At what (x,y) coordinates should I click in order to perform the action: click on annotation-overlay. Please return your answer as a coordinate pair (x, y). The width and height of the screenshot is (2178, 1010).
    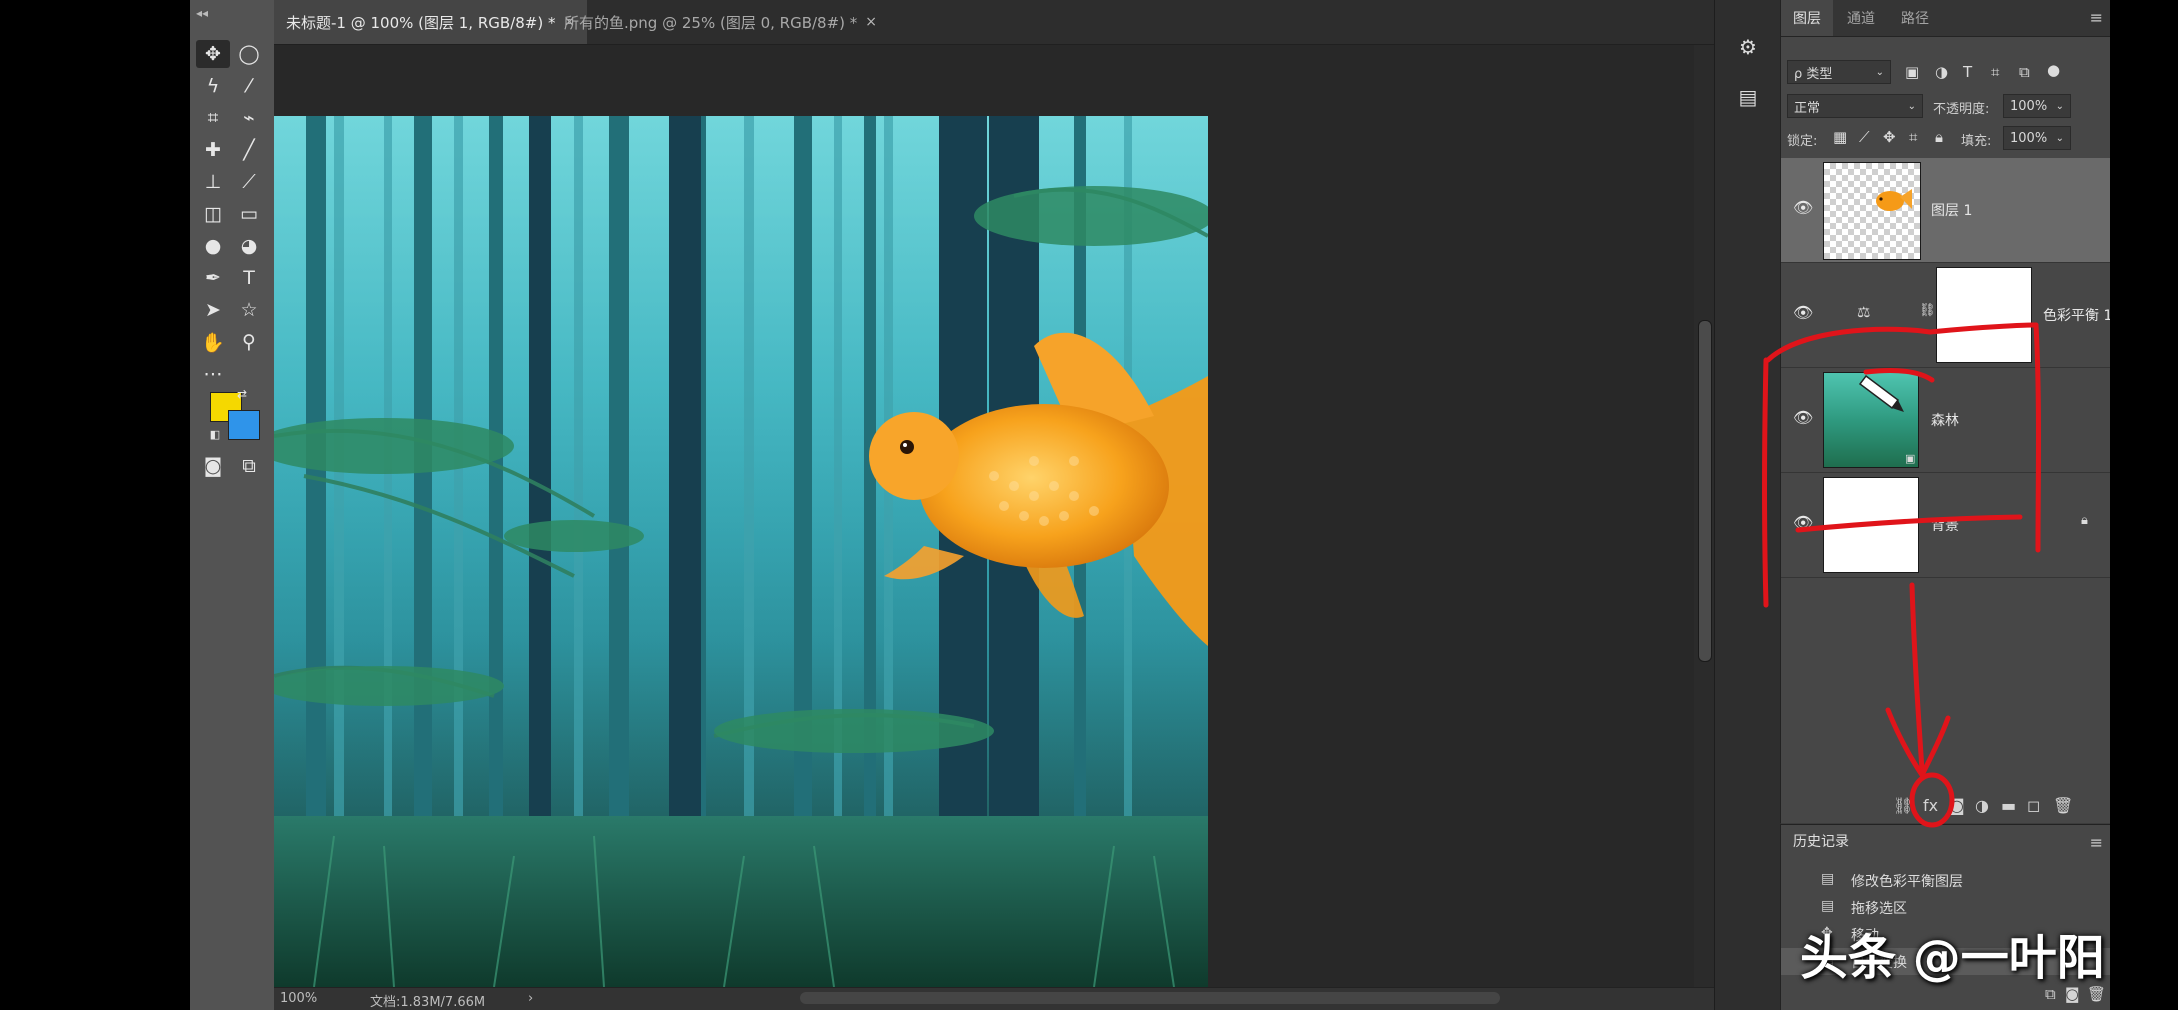
    Looking at the image, I should click on (1901, 575).